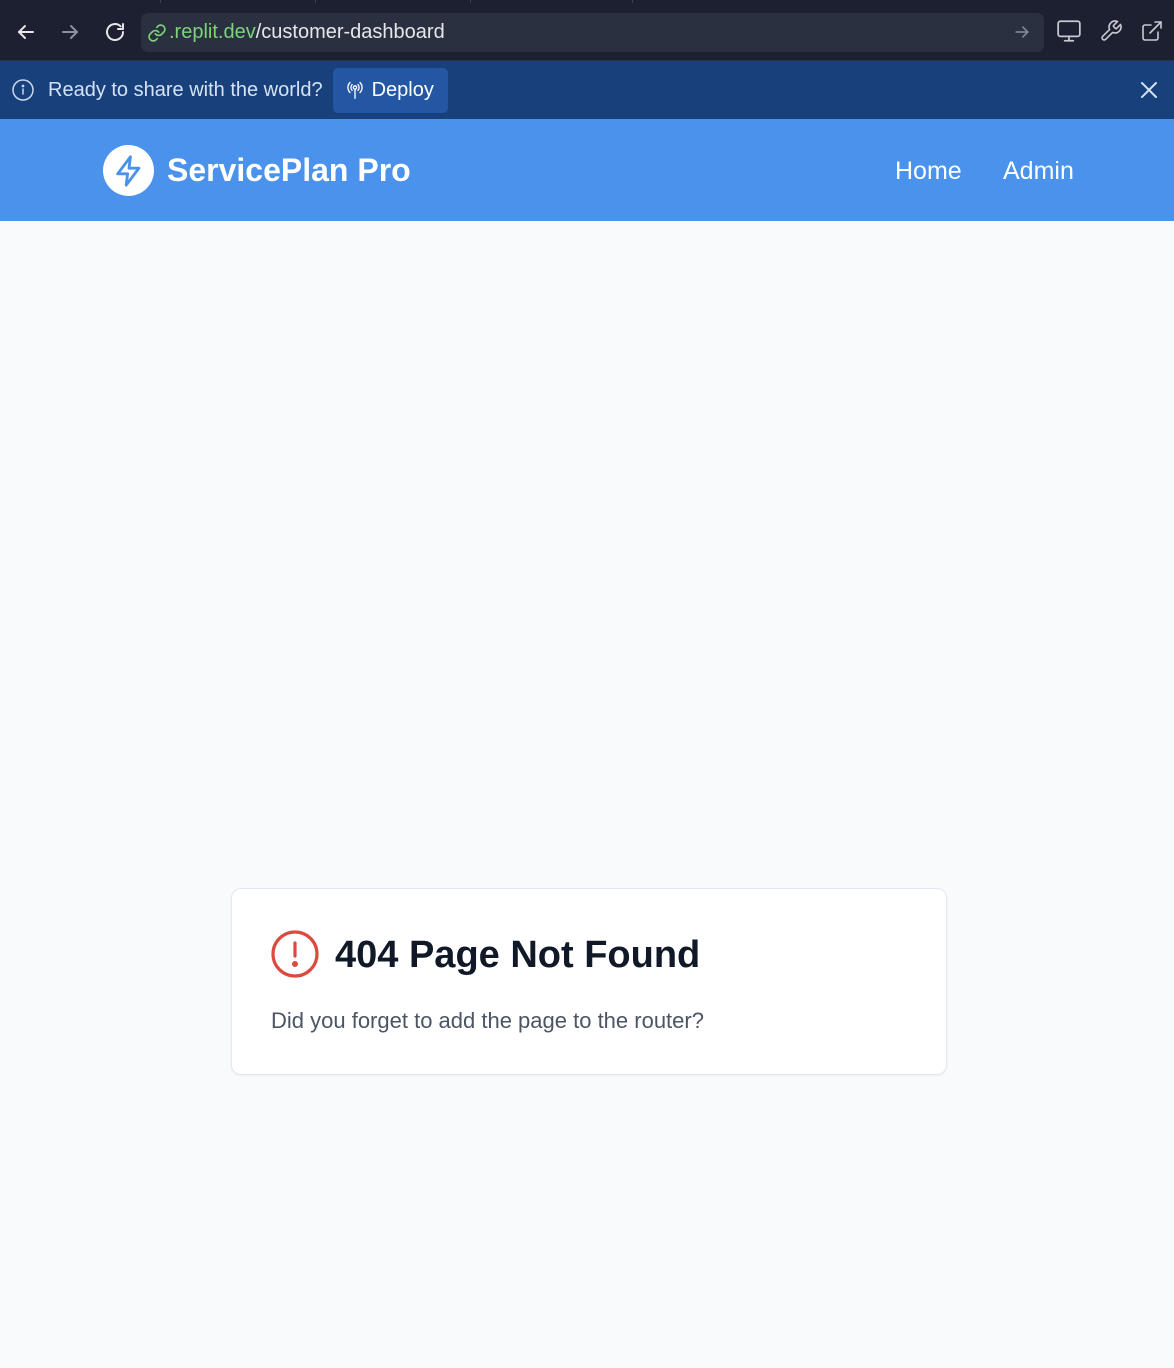 This screenshot has width=1174, height=1368. I want to click on page-title: 404 Page Not Found, so click(518, 955).